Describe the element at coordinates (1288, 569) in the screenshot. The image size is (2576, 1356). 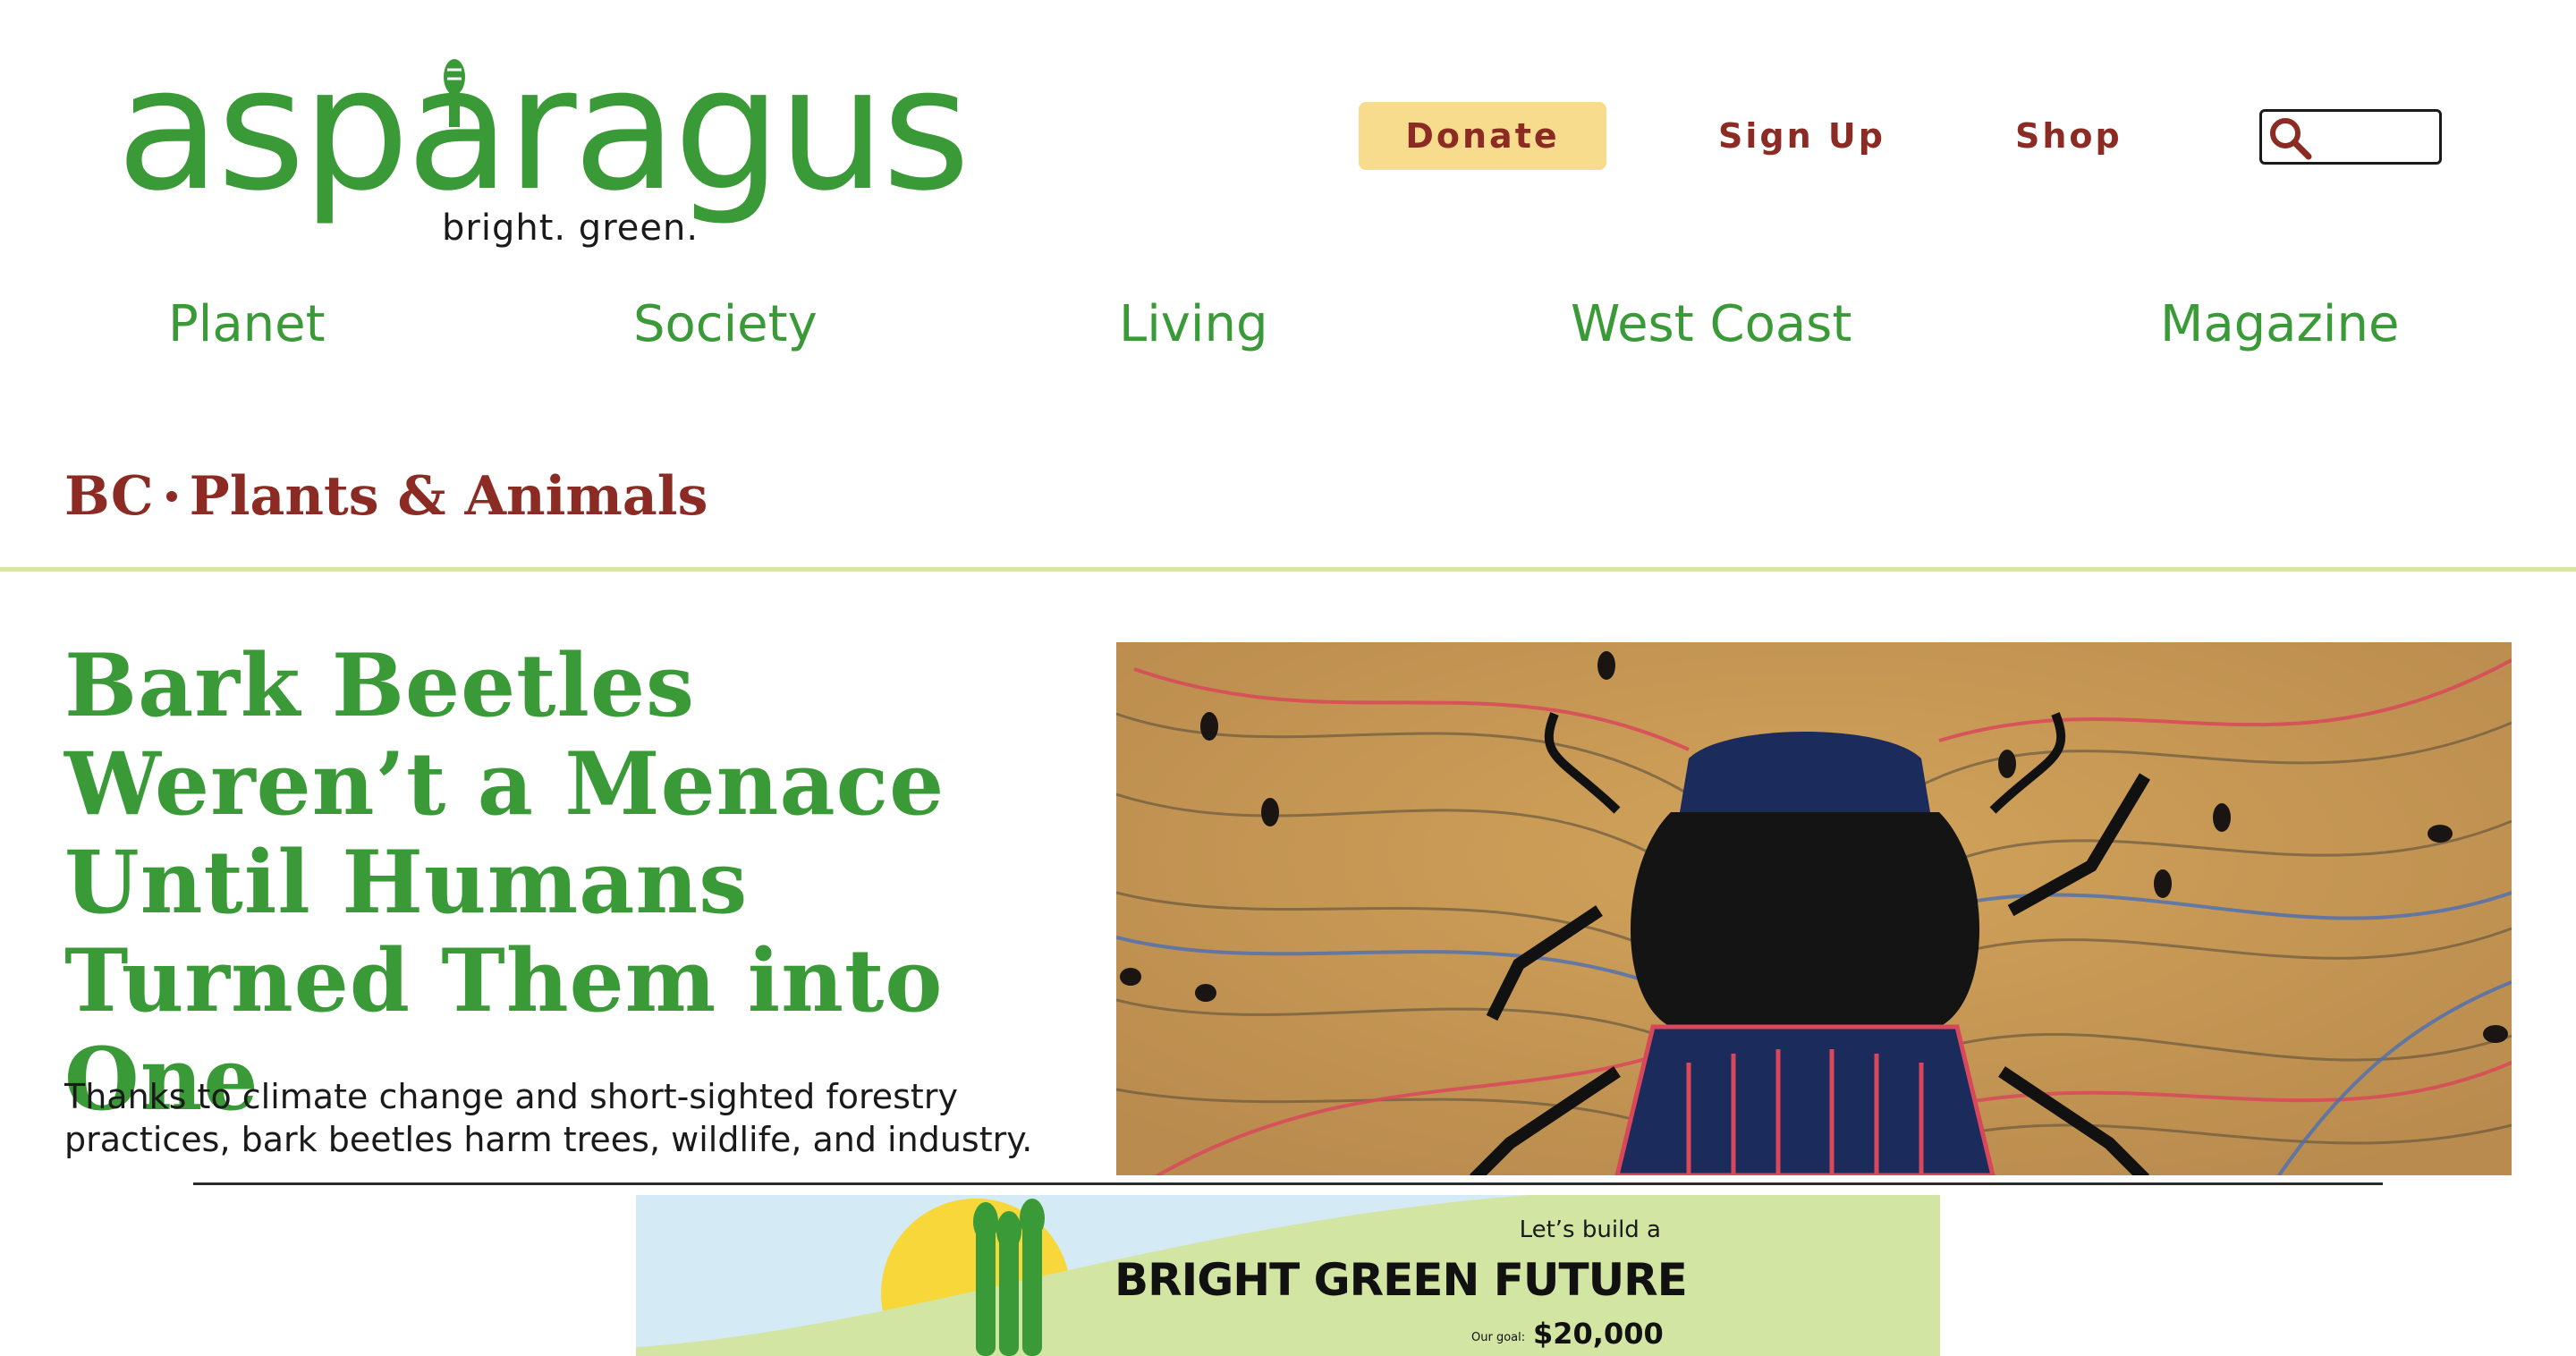
I see `section-divider` at that location.